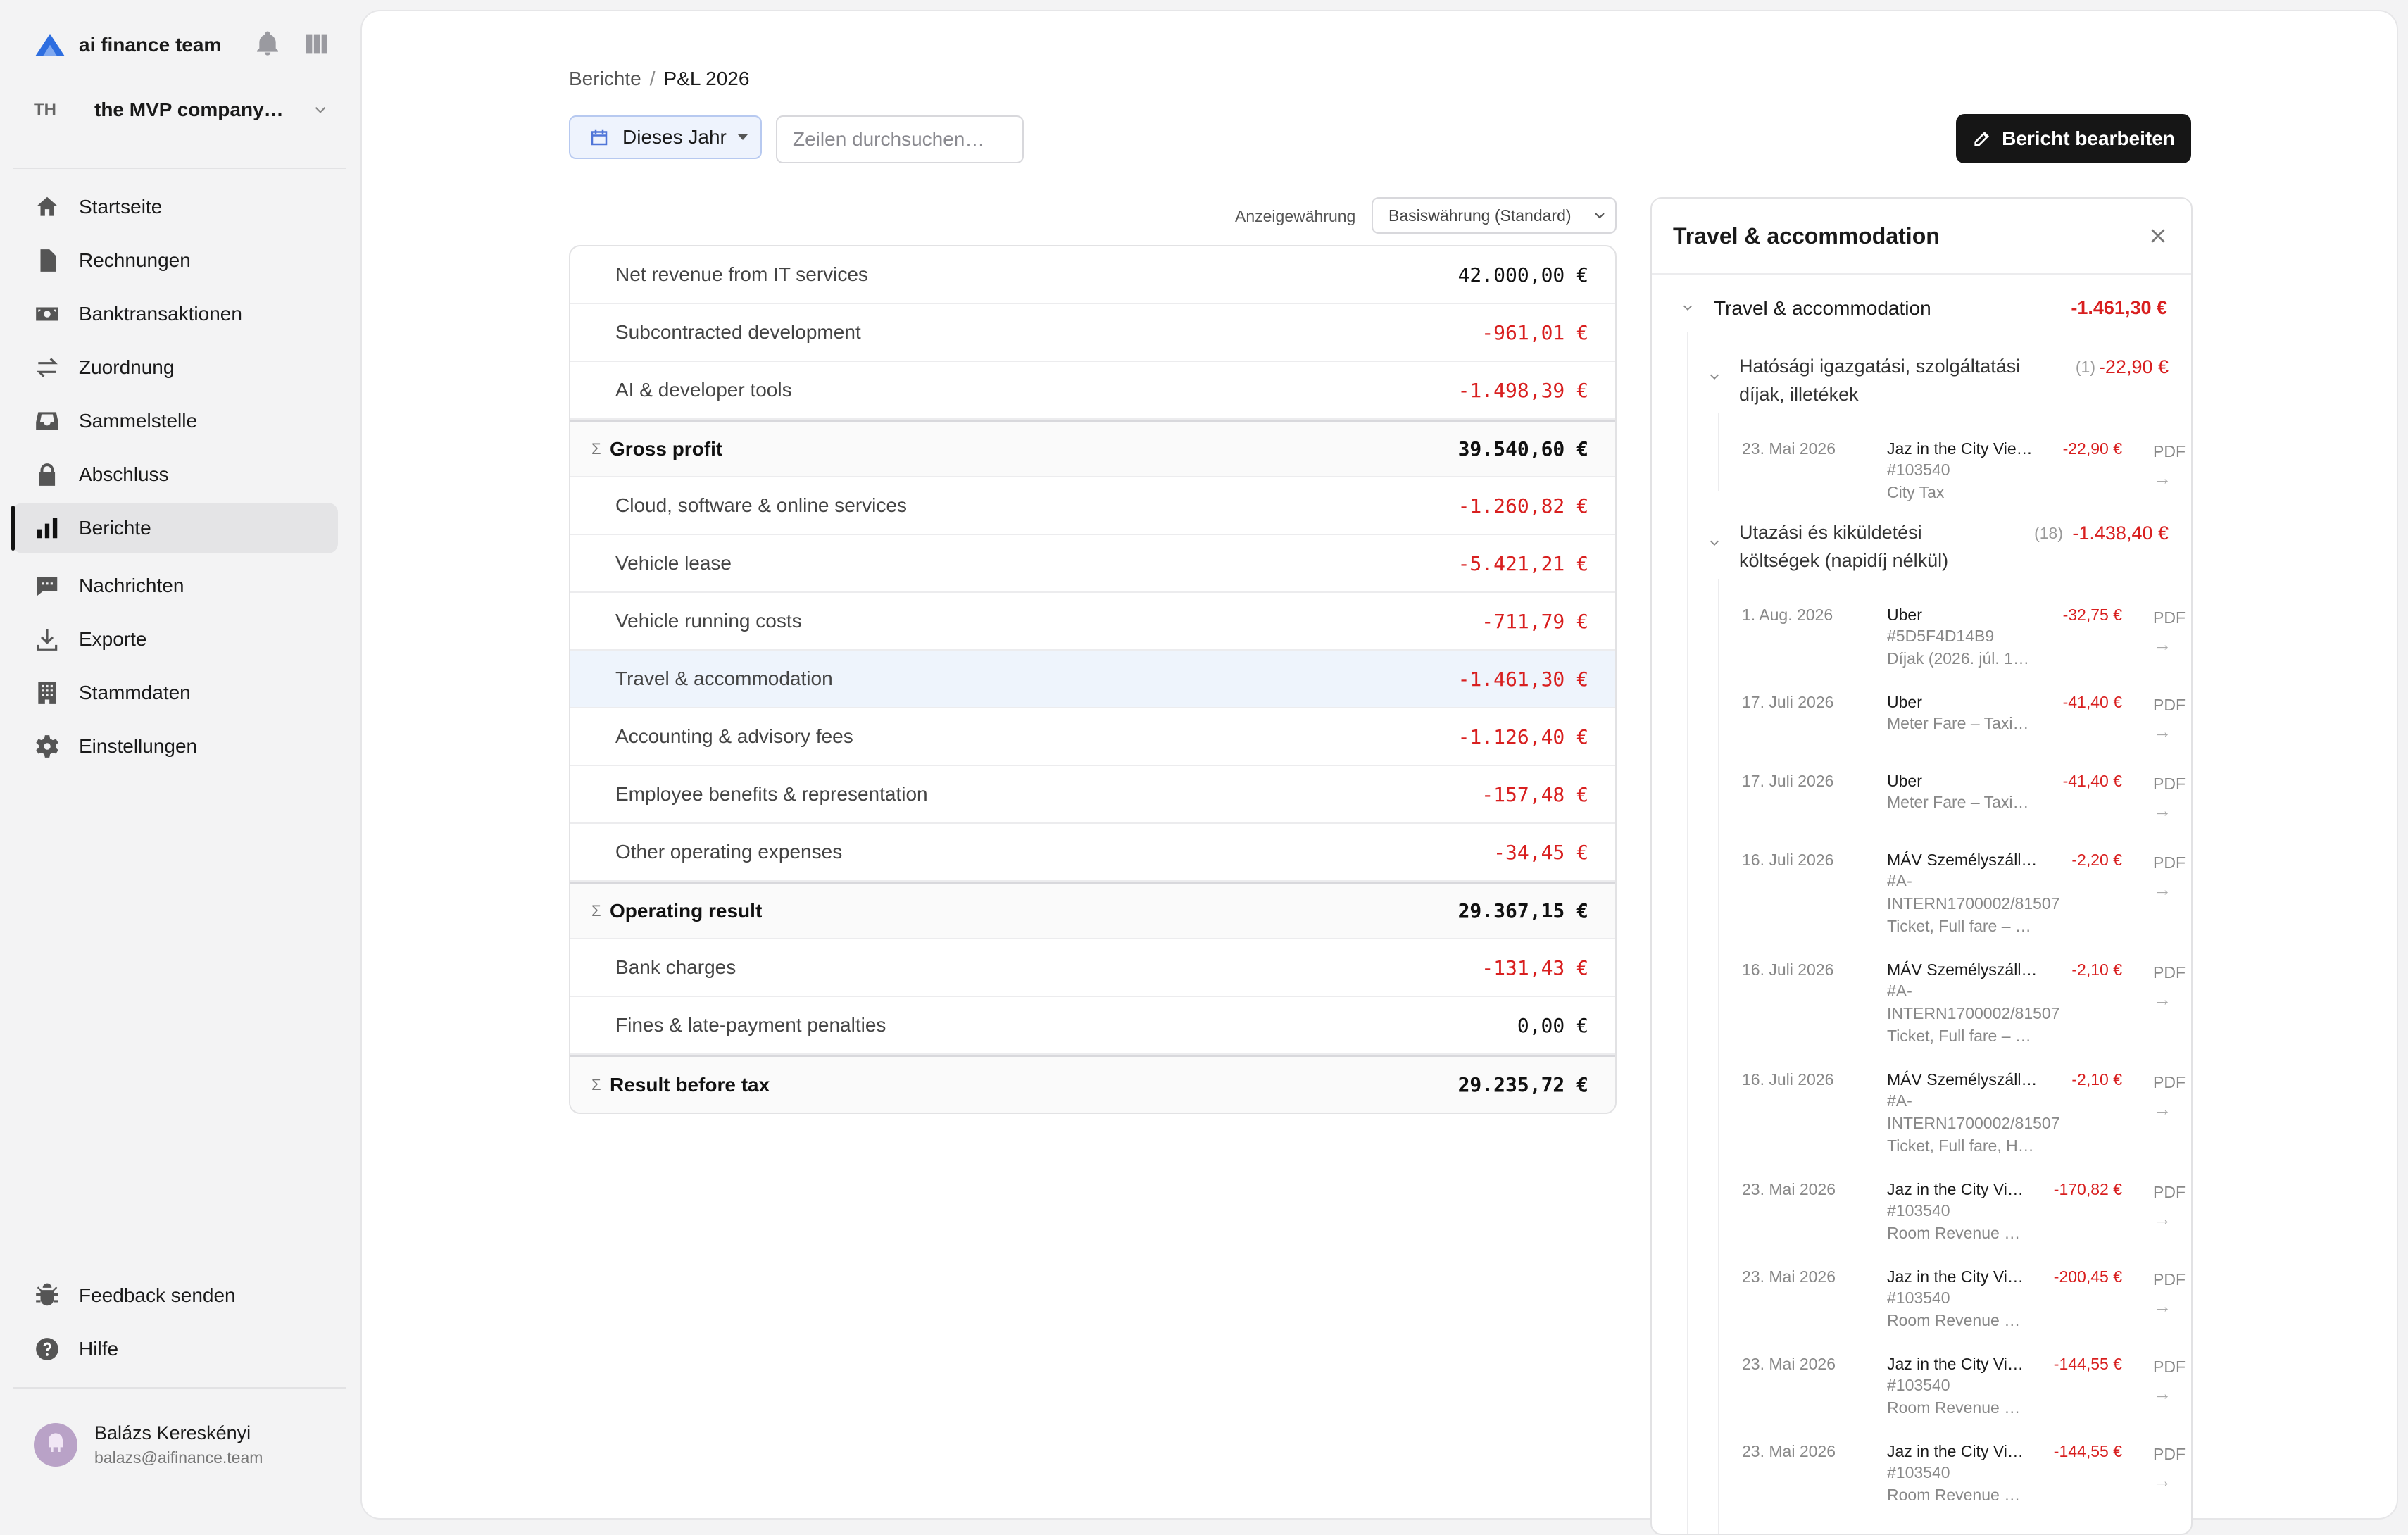 The height and width of the screenshot is (1535, 2408). What do you see at coordinates (138, 746) in the screenshot?
I see `nav-label: Einstellungen` at bounding box center [138, 746].